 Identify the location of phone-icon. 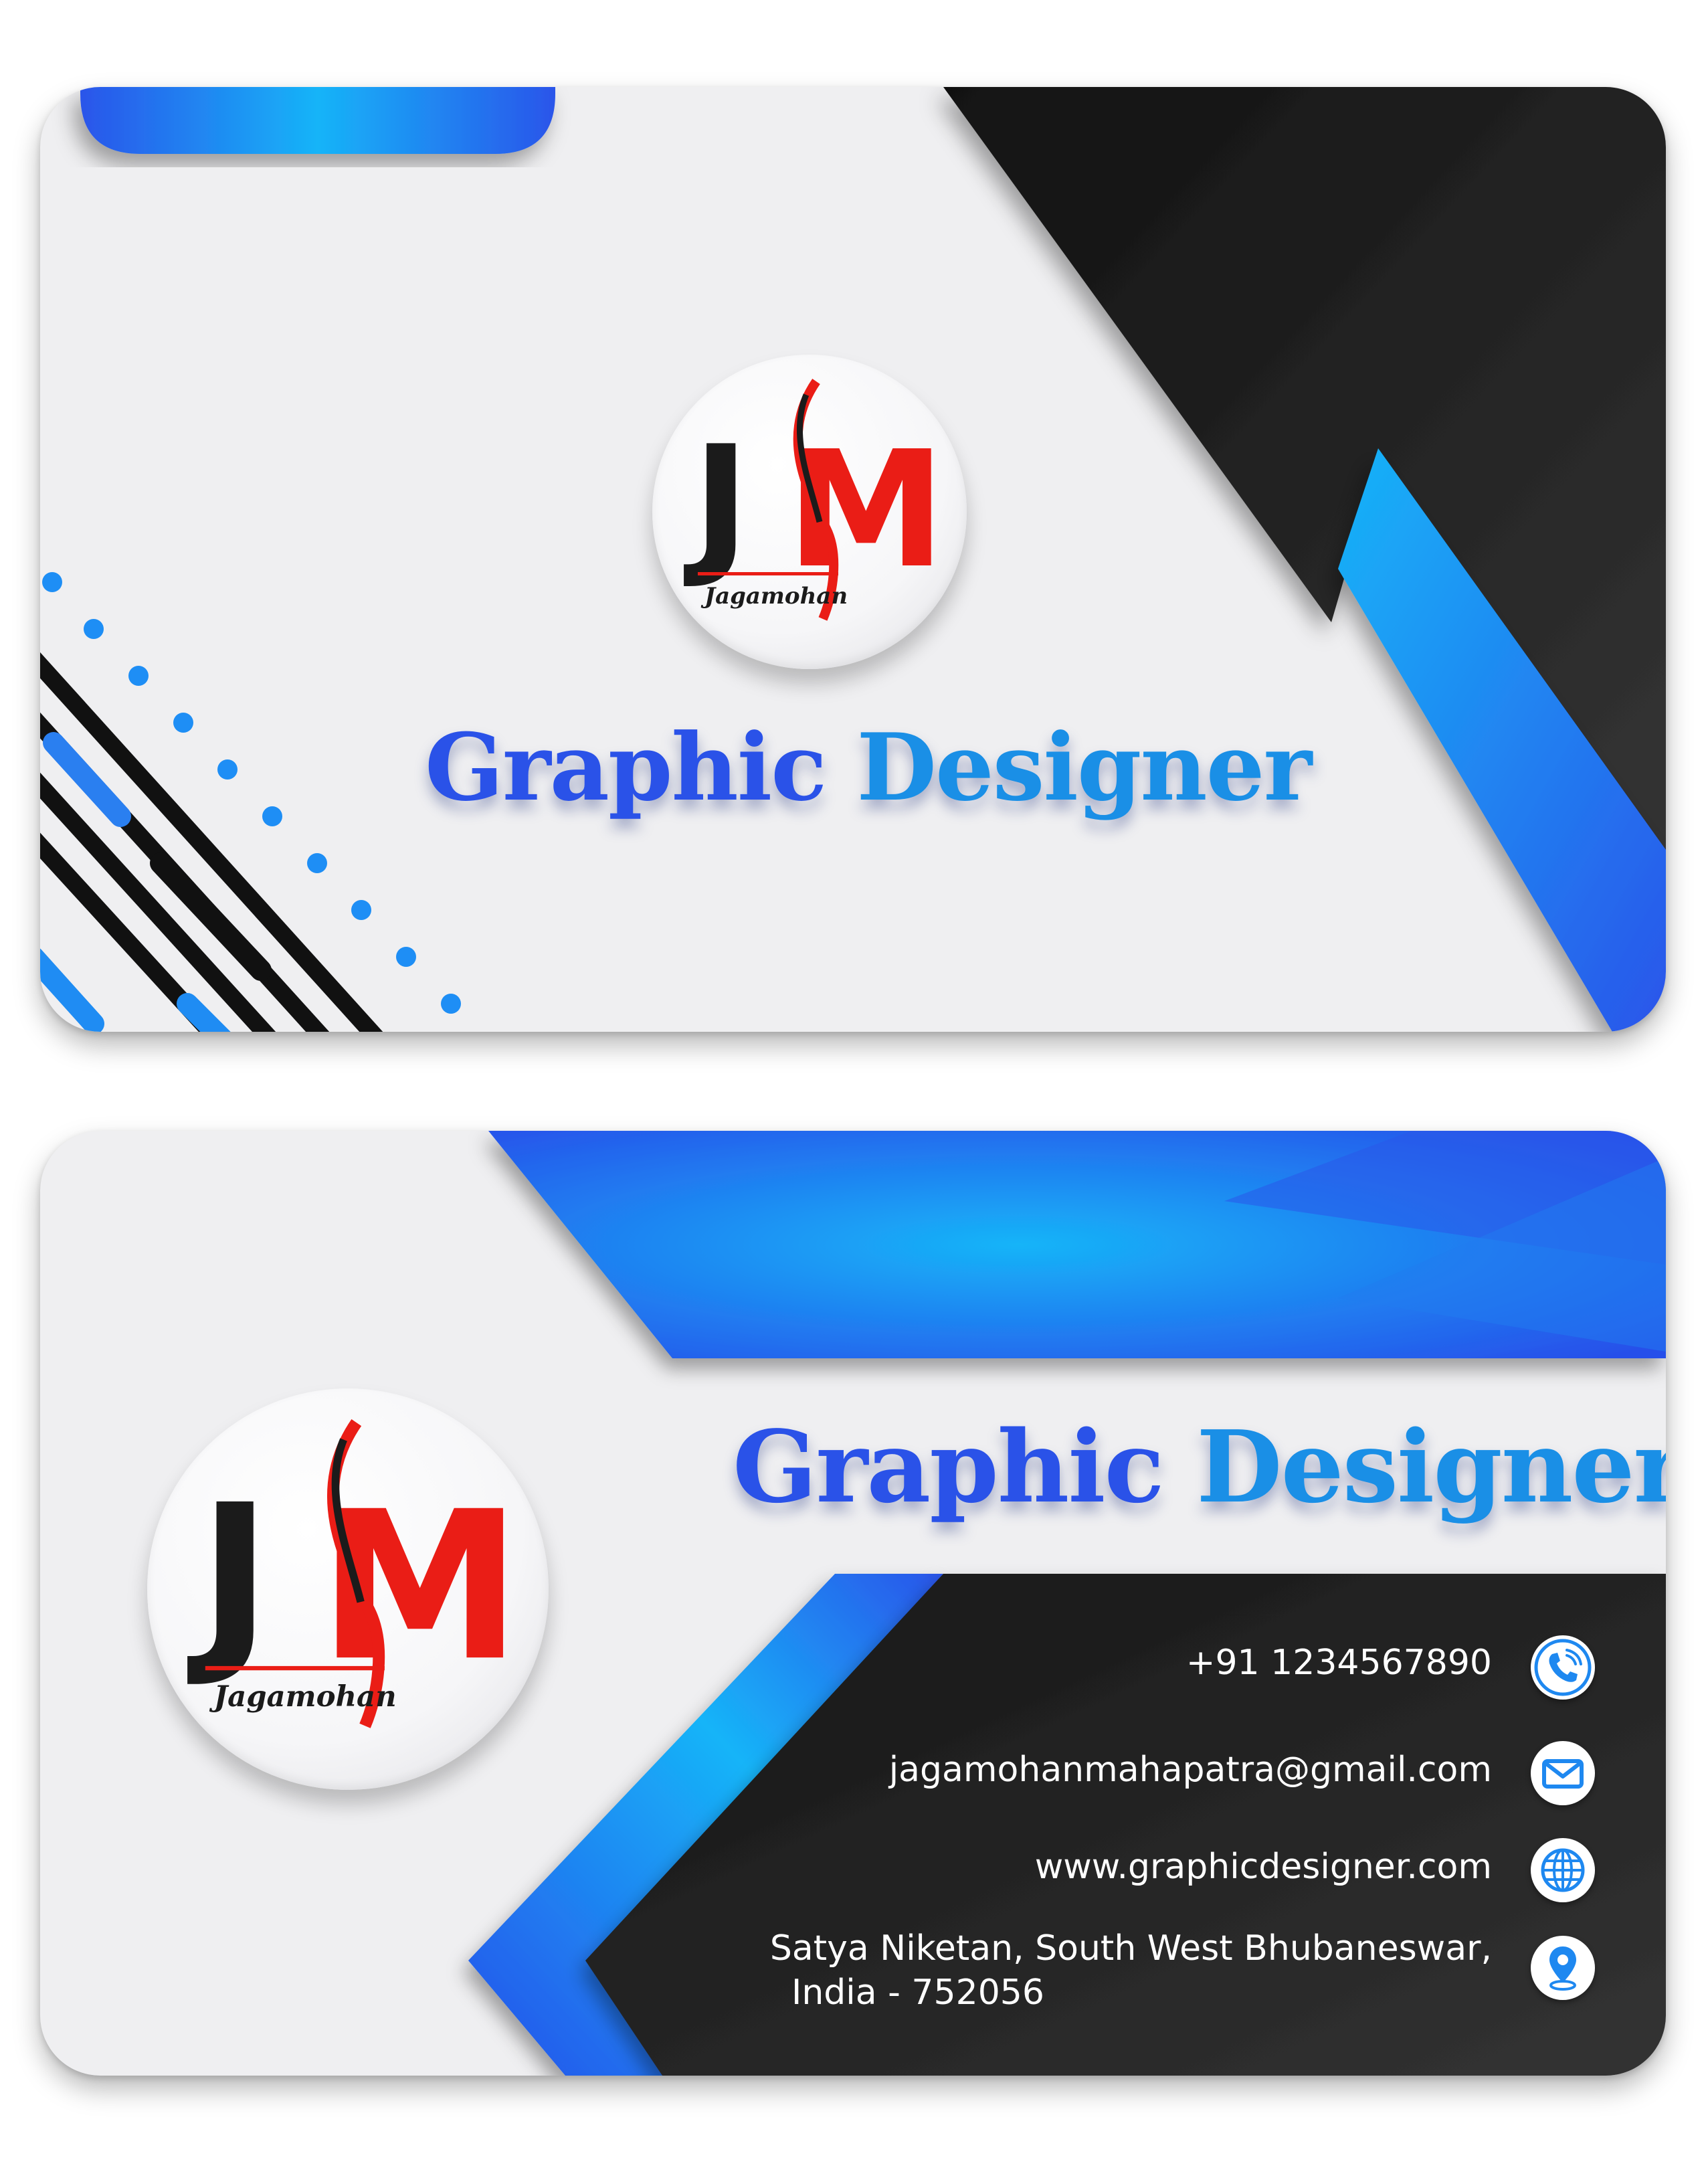
(1563, 1667).